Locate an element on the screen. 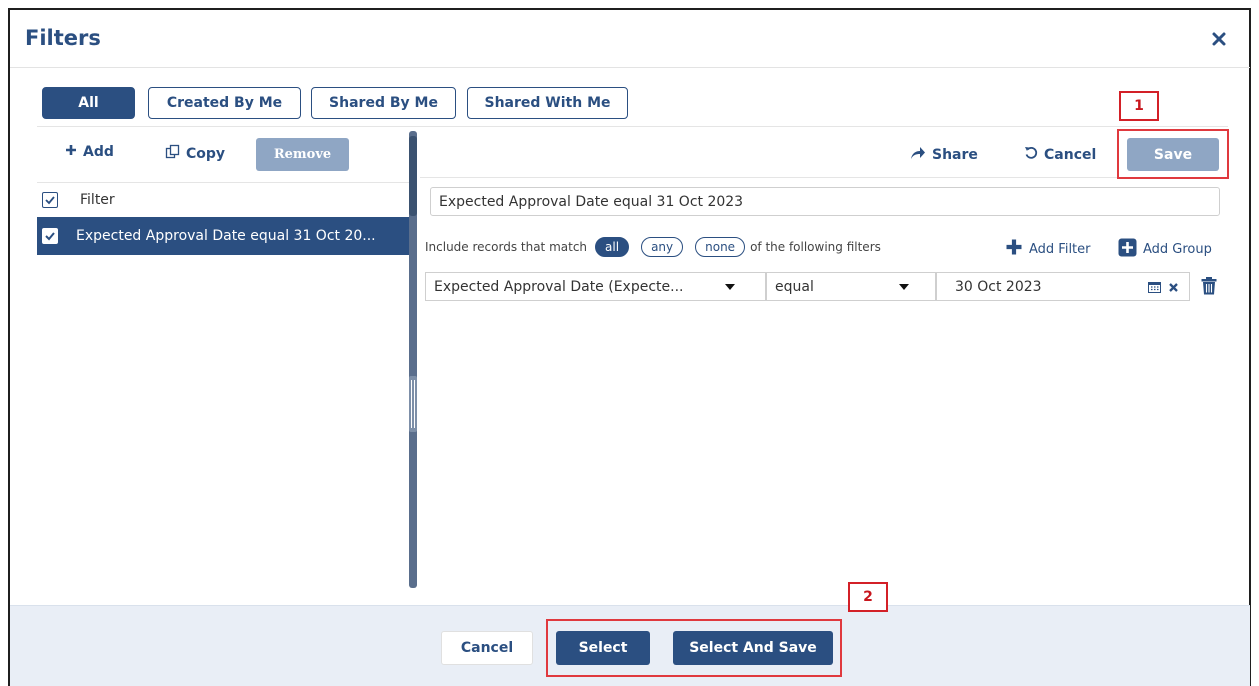 The image size is (1259, 686). plus-square-icon is located at coordinates (1127, 249).